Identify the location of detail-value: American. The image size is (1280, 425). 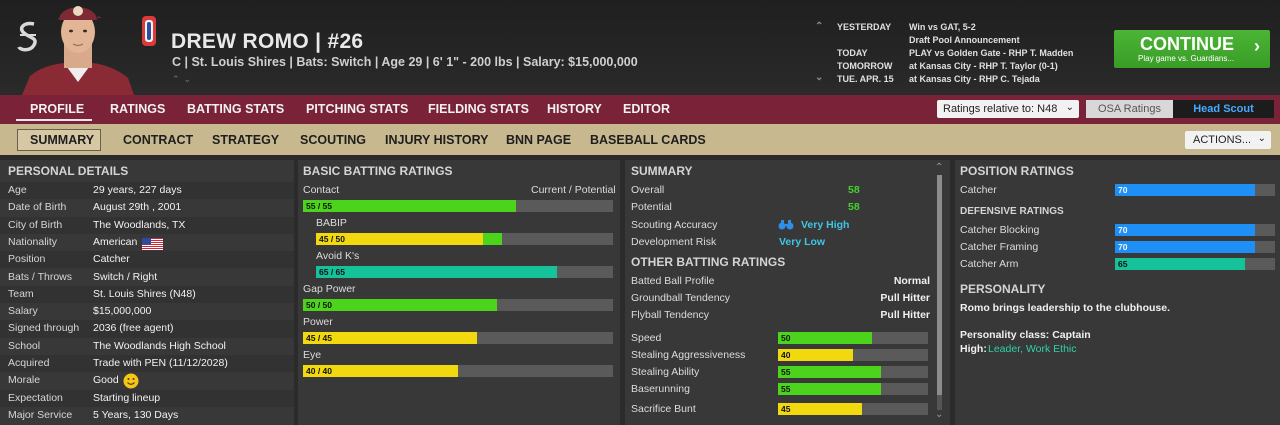
(115, 241).